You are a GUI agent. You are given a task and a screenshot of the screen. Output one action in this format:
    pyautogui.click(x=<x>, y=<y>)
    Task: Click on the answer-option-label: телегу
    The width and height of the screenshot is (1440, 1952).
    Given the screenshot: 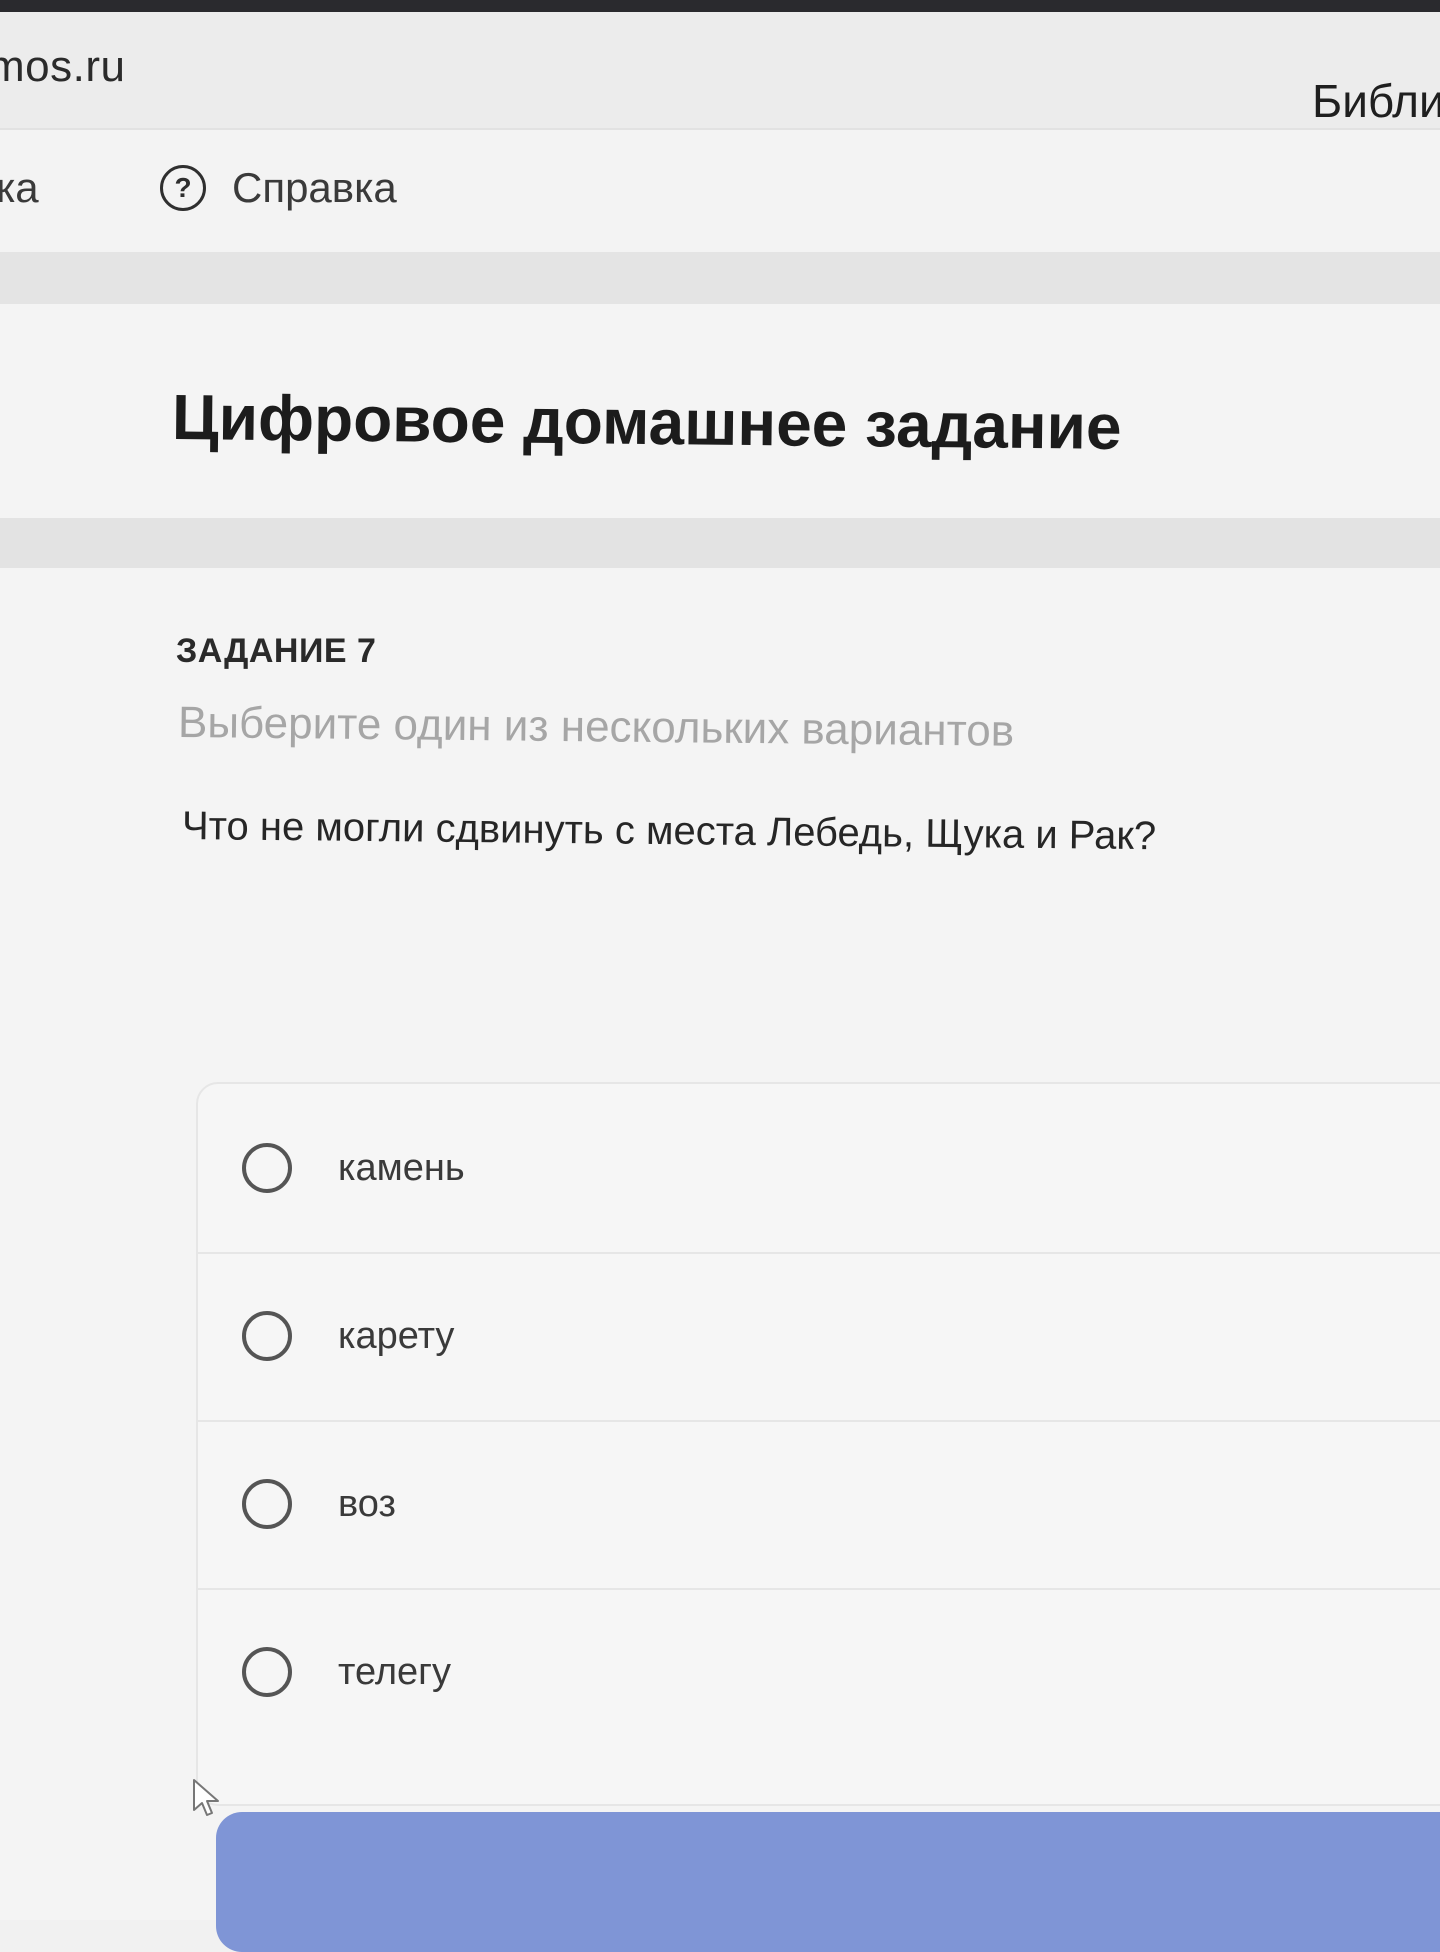 What is the action you would take?
    pyautogui.click(x=395, y=1671)
    